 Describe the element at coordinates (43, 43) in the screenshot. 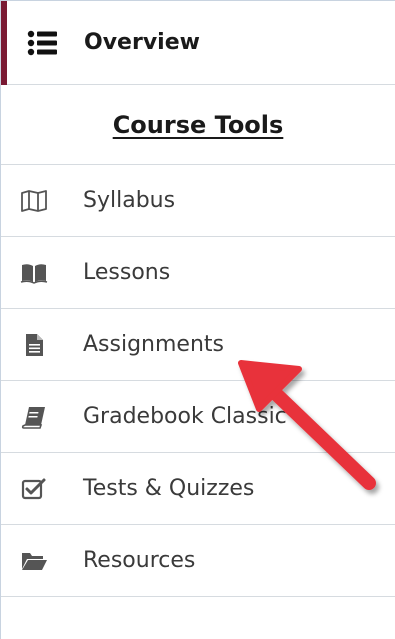

I see `list-icon` at that location.